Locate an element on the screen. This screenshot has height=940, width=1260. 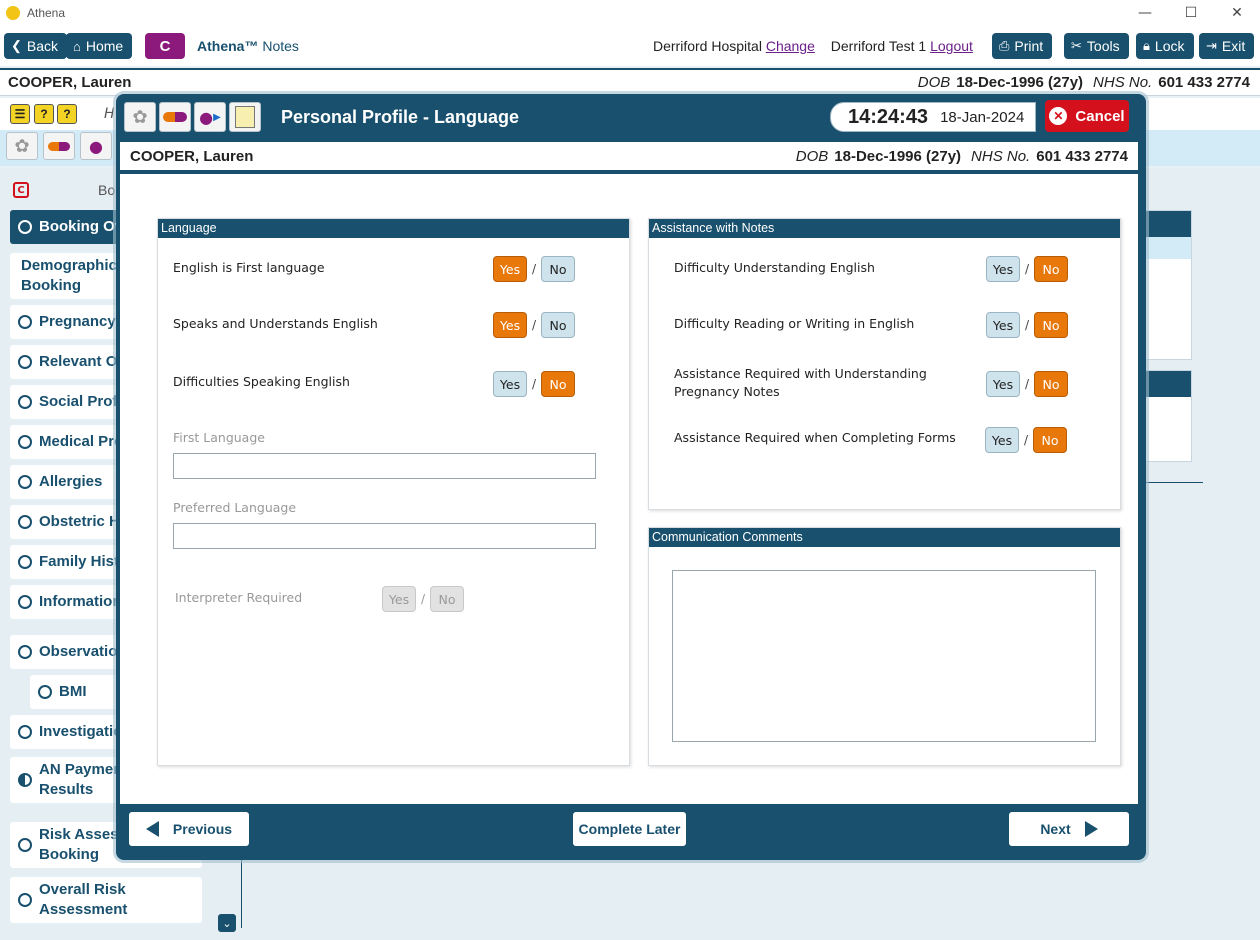
print-button: ⎙ Print is located at coordinates (1022, 46).